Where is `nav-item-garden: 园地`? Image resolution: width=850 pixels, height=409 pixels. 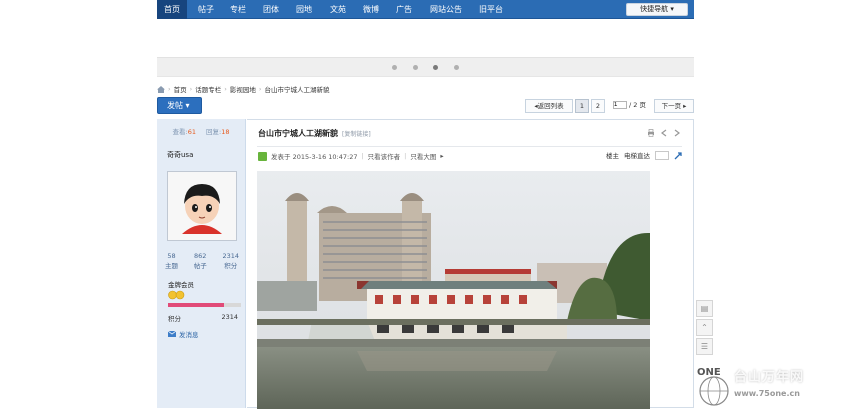
nav-item-garden: 园地 is located at coordinates (304, 9).